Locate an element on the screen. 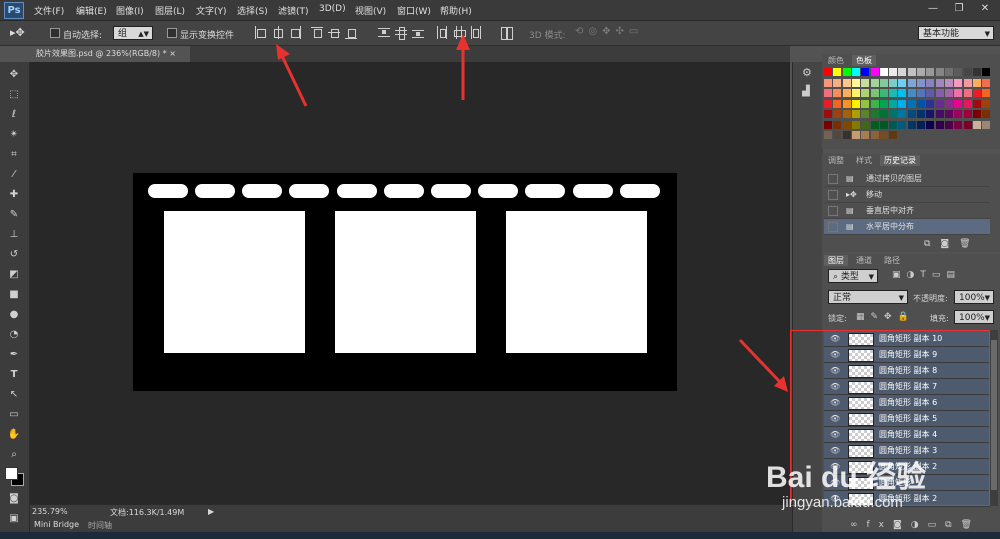  history-snapshot-box is located at coordinates (833, 195).